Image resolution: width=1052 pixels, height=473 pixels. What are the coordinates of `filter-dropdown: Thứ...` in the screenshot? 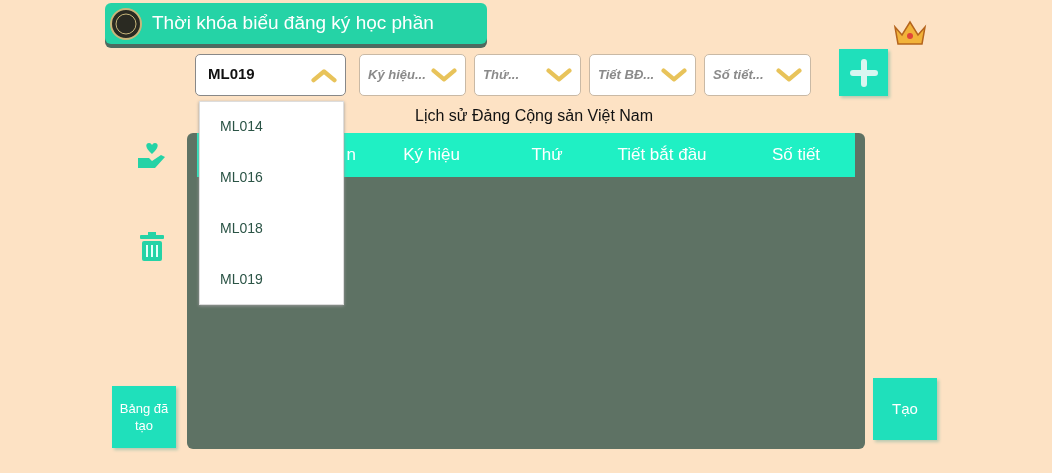 It's located at (527, 74).